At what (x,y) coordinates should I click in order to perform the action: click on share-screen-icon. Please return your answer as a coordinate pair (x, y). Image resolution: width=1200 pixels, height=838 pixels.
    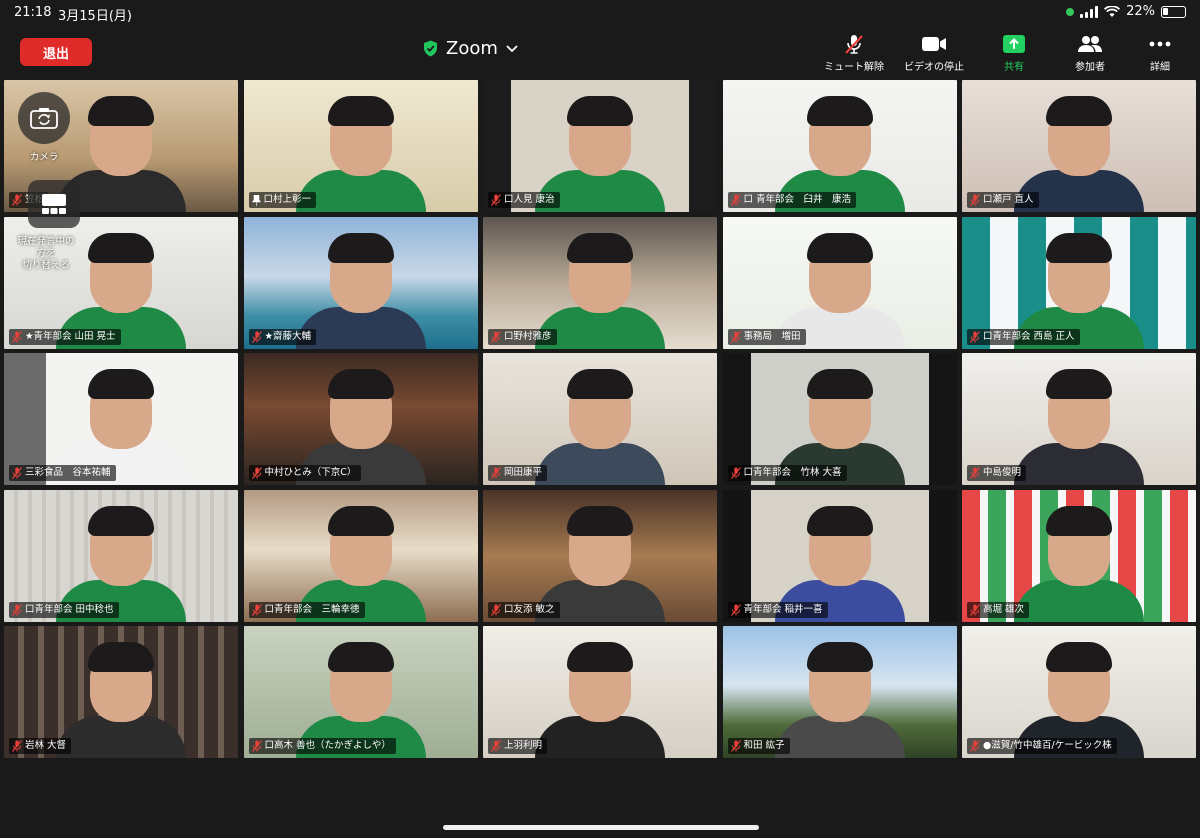
    Looking at the image, I should click on (1014, 44).